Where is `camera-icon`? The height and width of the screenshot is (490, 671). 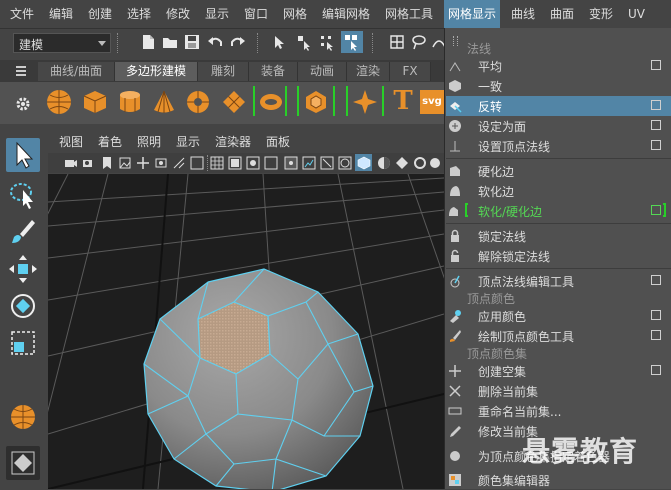
camera-icon is located at coordinates (71, 163).